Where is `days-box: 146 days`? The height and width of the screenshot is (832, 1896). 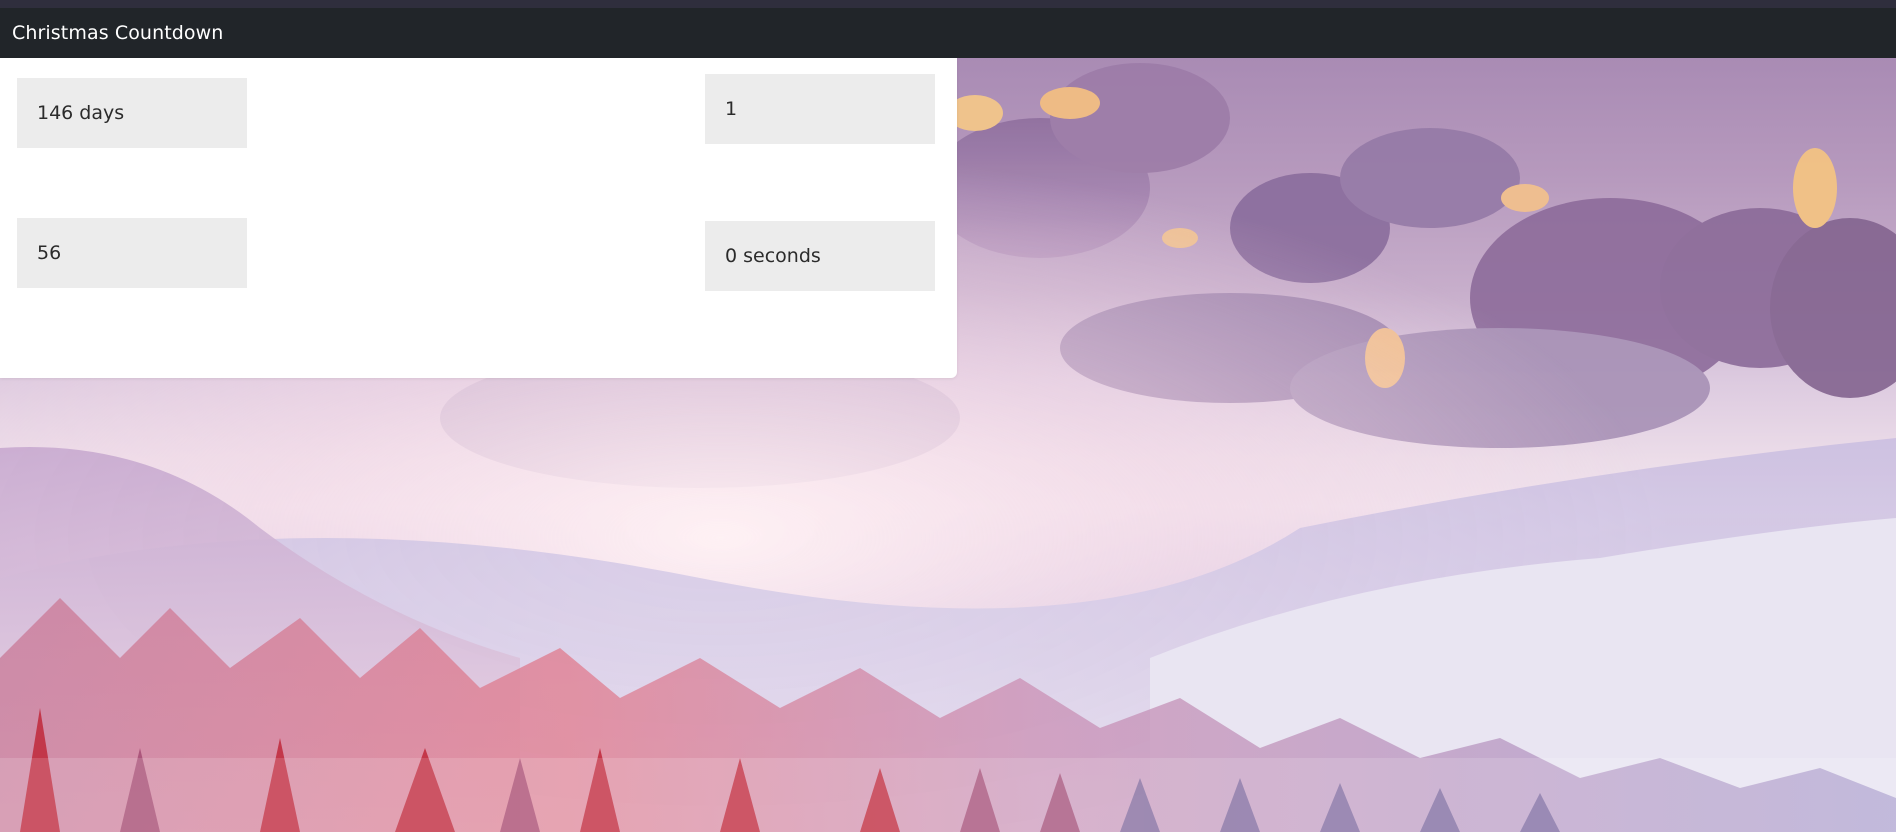
days-box: 146 days is located at coordinates (132, 113).